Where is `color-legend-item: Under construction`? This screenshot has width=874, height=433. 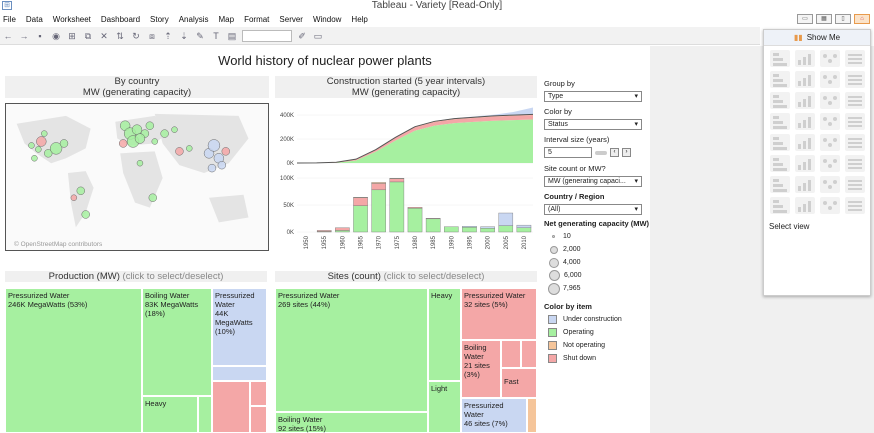 color-legend-item: Under construction is located at coordinates (598, 319).